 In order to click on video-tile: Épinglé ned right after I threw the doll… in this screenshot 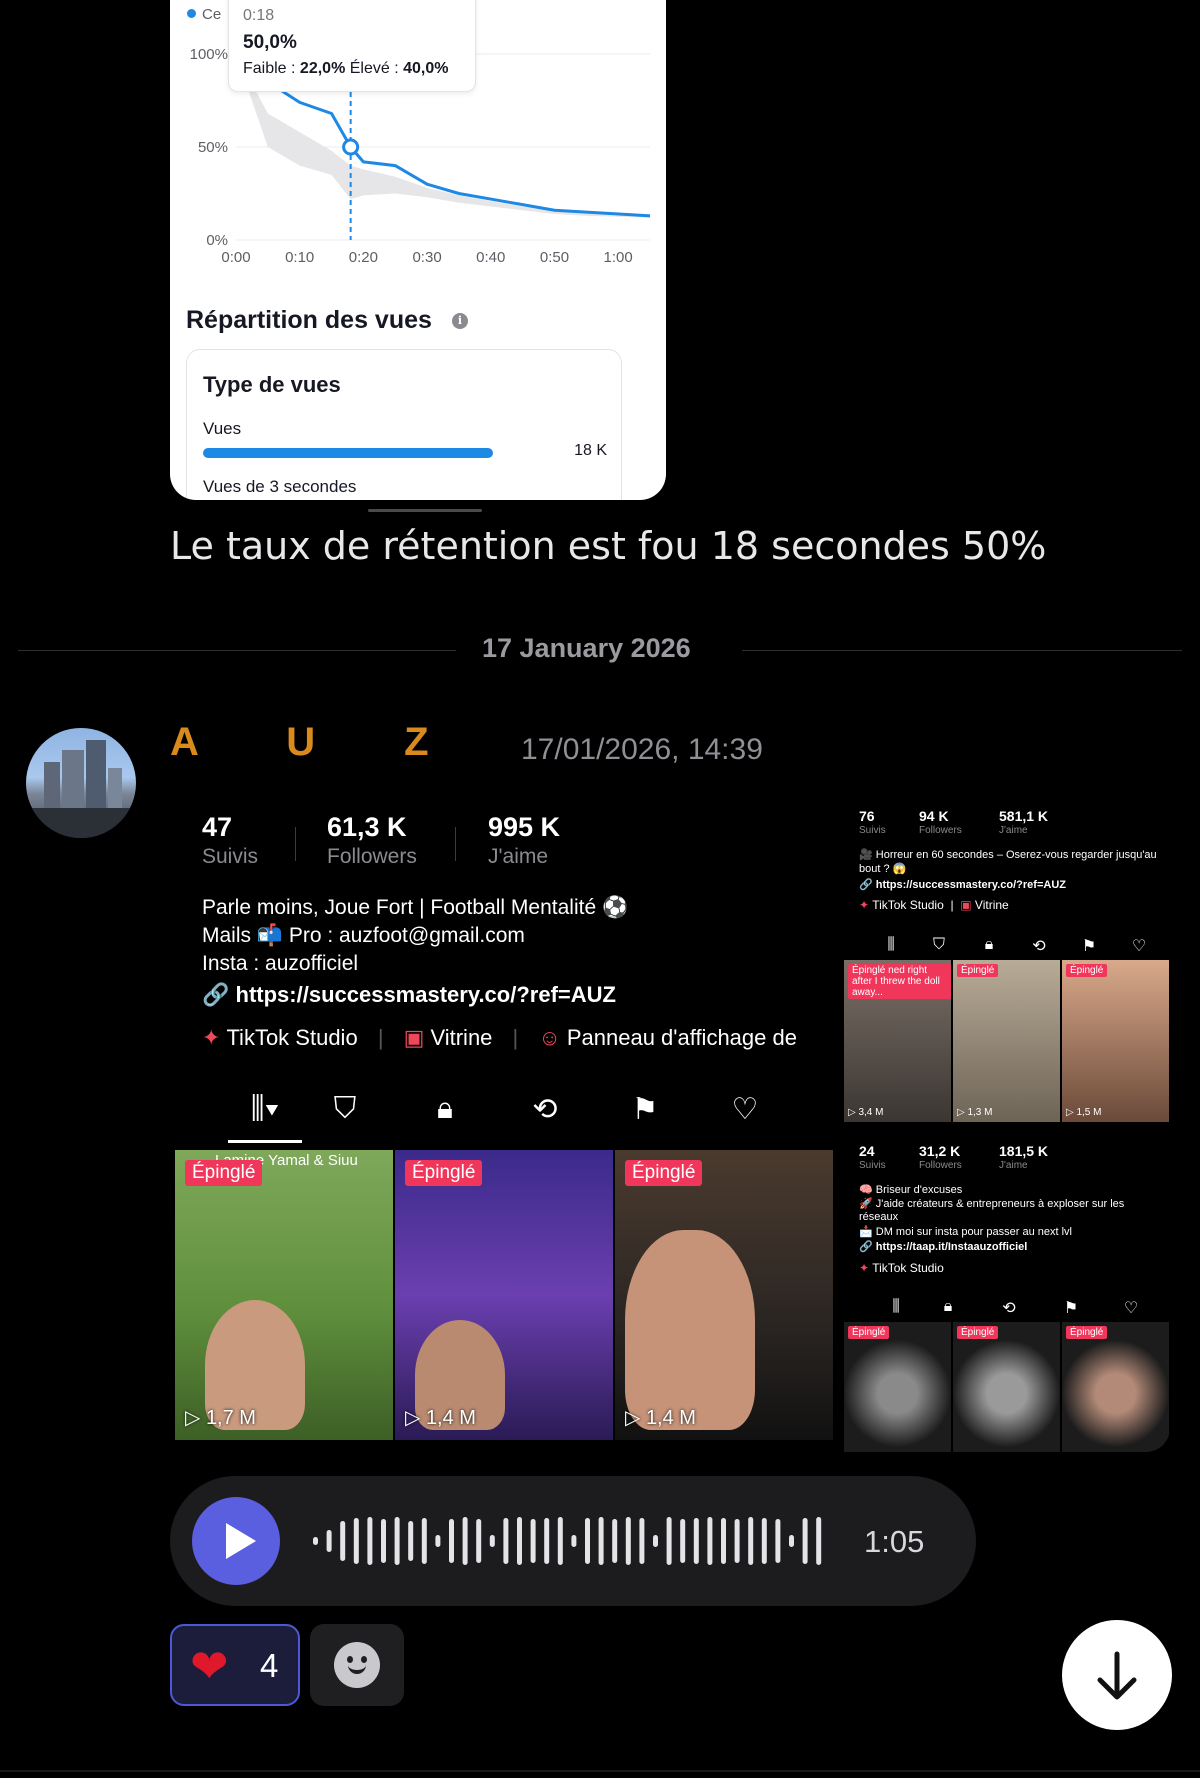, I will do `click(897, 1041)`.